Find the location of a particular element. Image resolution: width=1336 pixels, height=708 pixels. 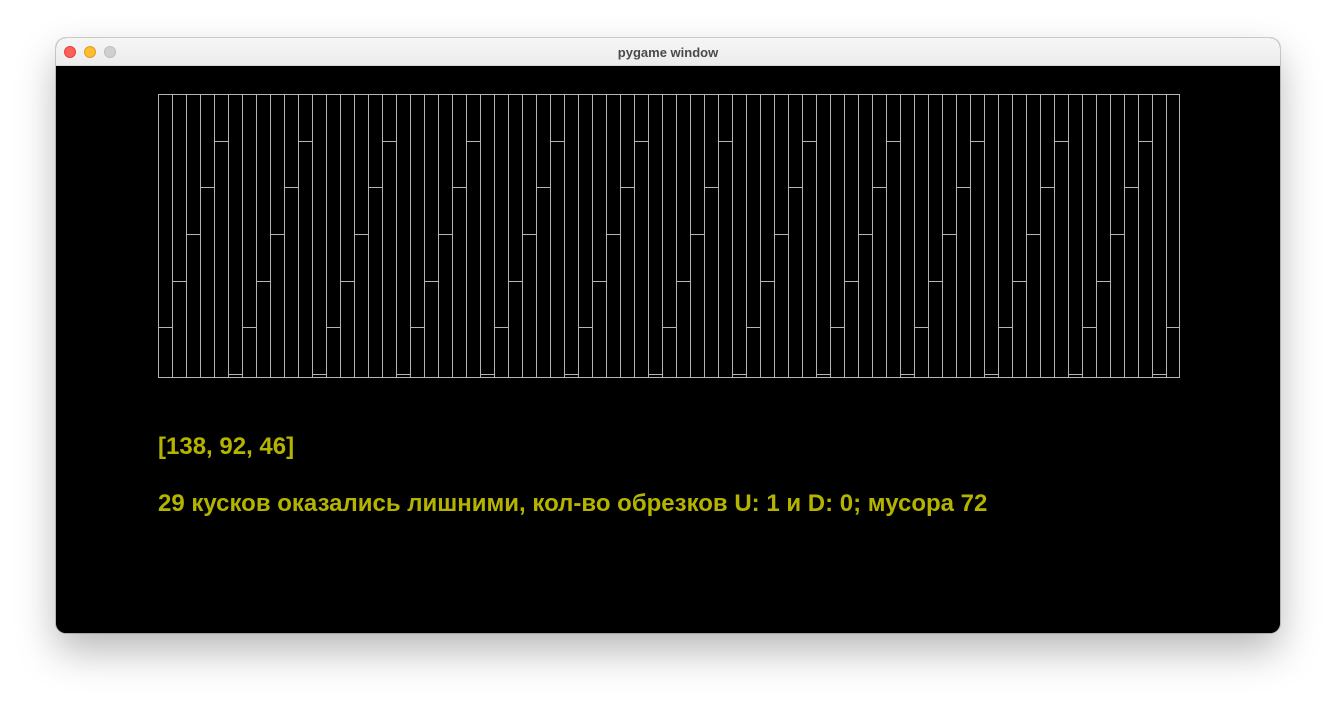

lengths-output: [138, 92, 46] is located at coordinates (226, 446).